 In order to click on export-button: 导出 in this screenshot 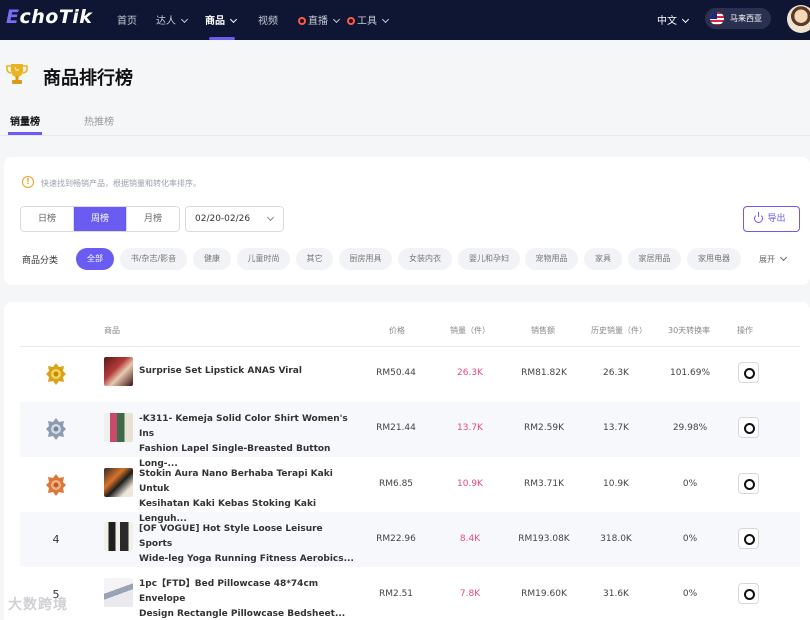, I will do `click(771, 219)`.